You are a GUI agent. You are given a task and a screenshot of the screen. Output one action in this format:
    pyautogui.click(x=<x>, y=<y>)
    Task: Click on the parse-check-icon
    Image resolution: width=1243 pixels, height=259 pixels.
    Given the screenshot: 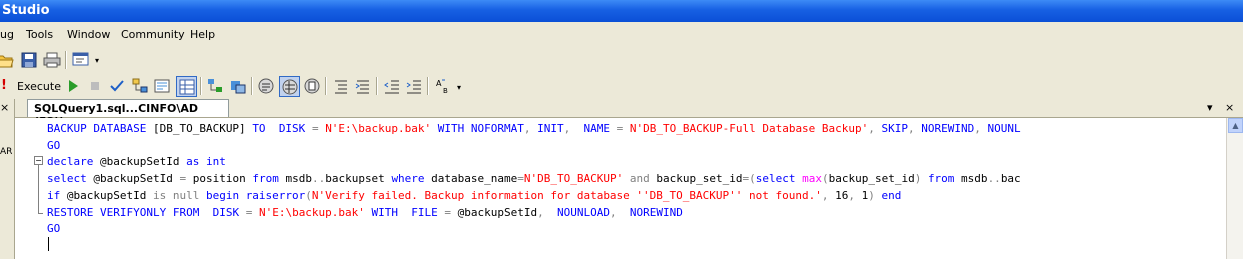 What is the action you would take?
    pyautogui.click(x=117, y=86)
    